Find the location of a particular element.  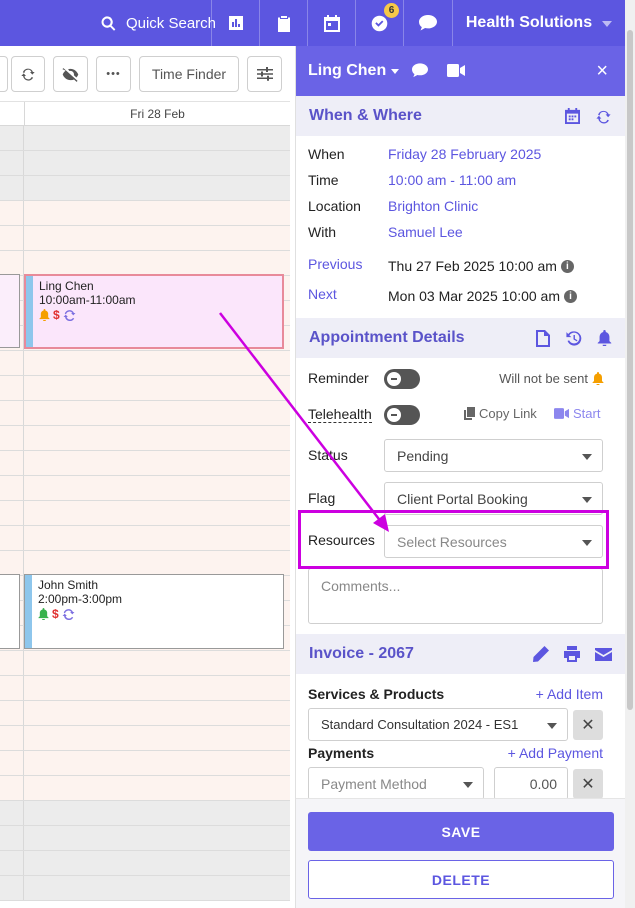

reminder-toggle is located at coordinates (402, 379).